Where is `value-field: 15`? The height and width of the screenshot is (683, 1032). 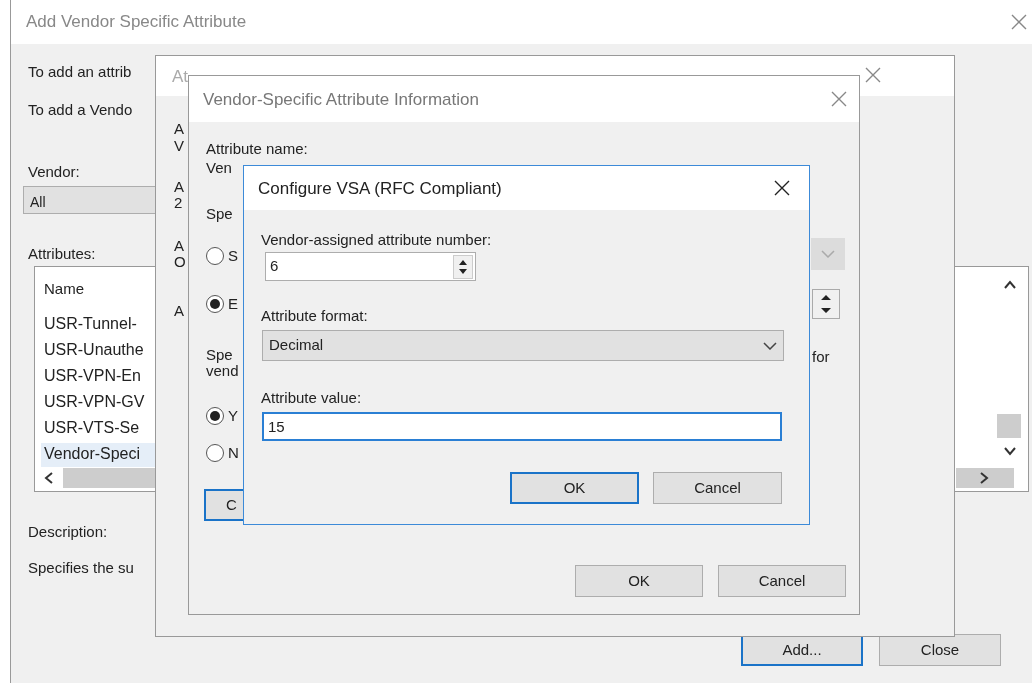
value-field: 15 is located at coordinates (522, 426).